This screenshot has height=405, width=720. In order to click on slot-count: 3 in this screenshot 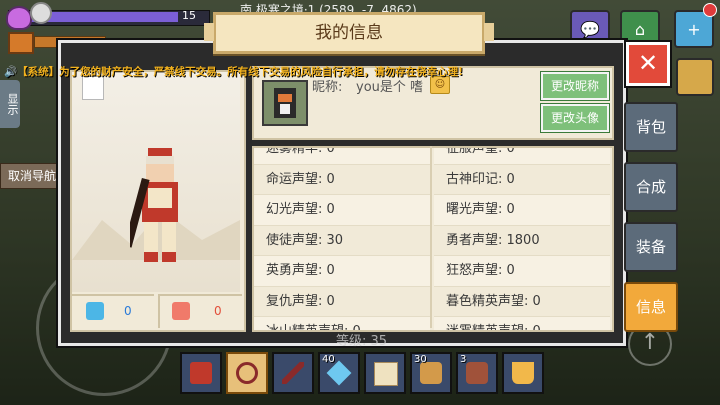, I will do `click(463, 359)`.